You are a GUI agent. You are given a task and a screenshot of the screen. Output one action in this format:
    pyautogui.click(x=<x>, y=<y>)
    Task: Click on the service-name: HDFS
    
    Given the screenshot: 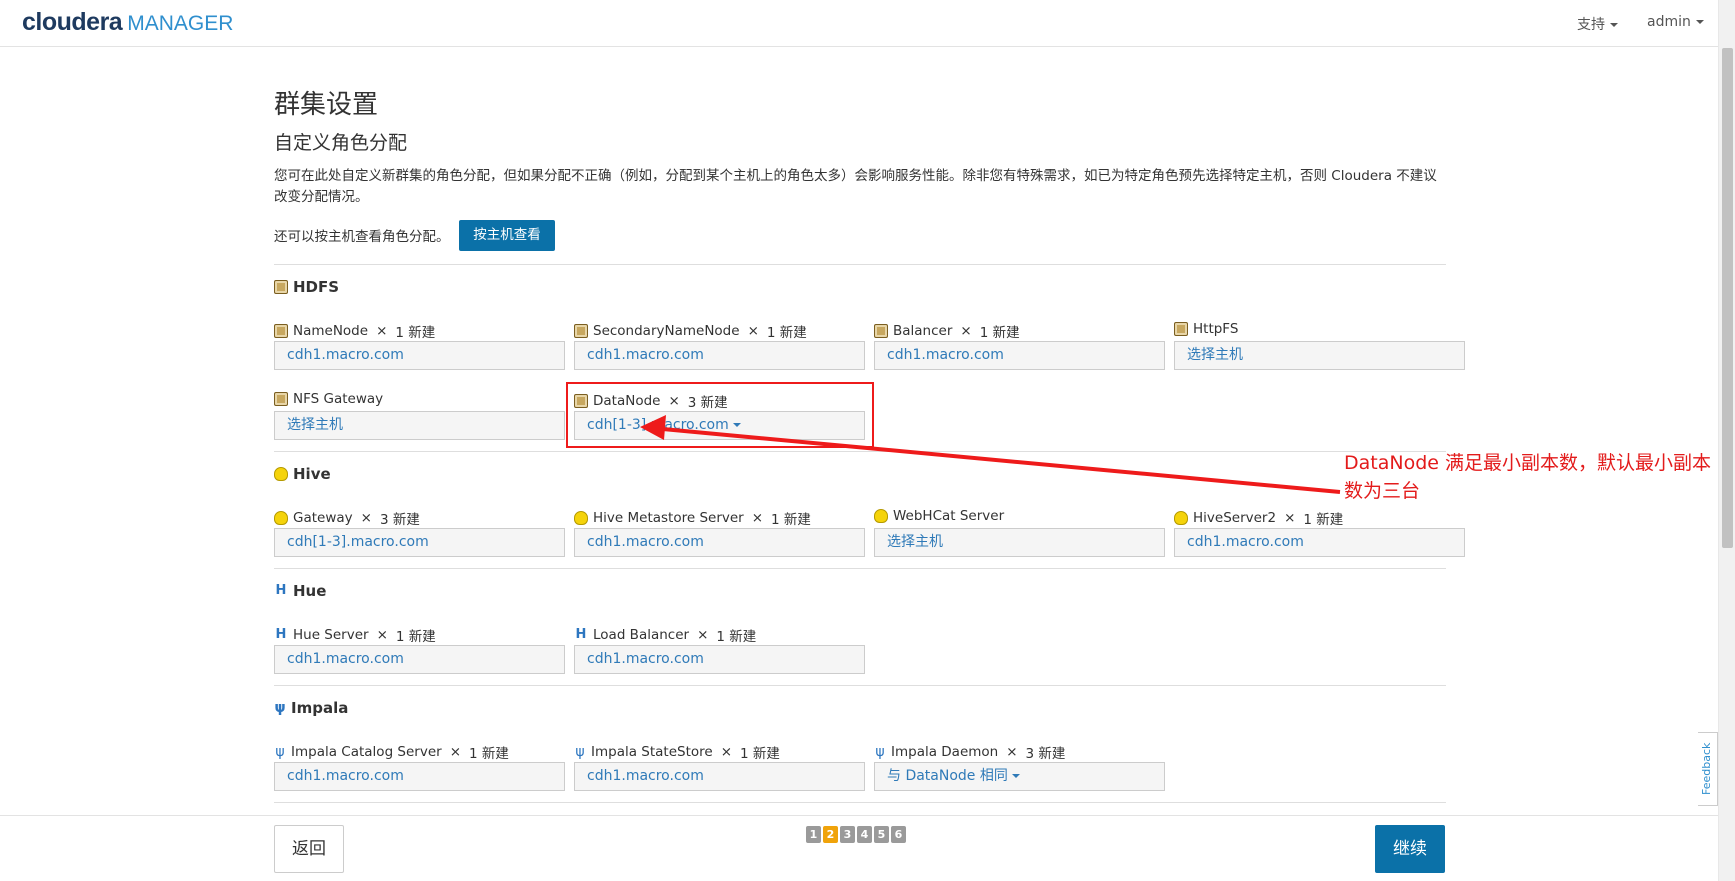 What is the action you would take?
    pyautogui.click(x=316, y=287)
    